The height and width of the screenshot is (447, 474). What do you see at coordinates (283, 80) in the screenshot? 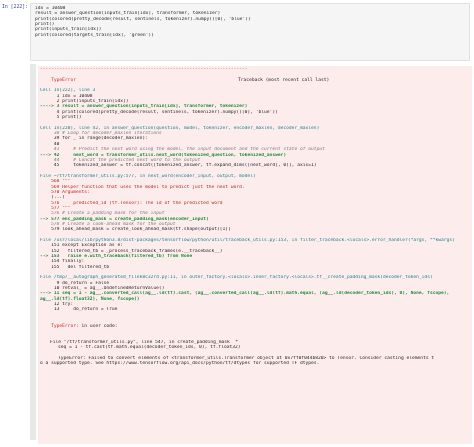
I see `traceback-header-right: Traceback (most recent call last)` at bounding box center [283, 80].